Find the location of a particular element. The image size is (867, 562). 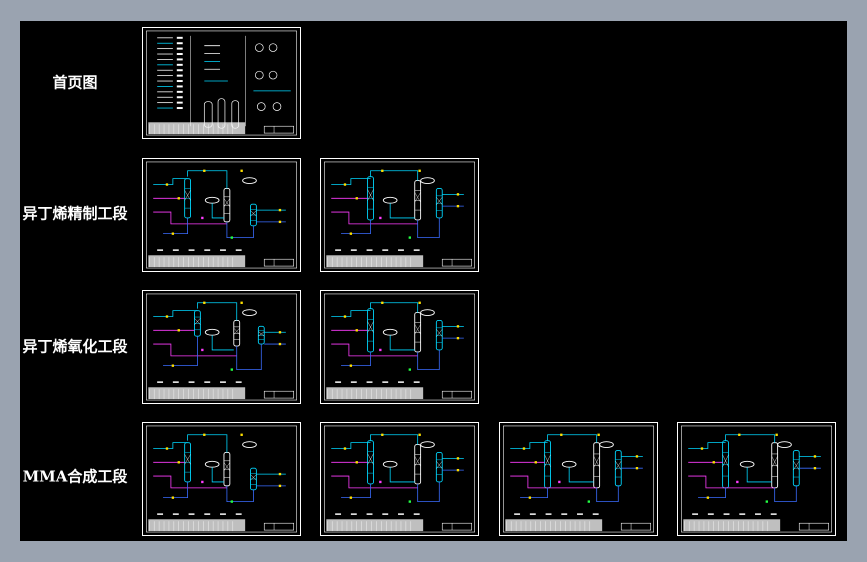

row-label-mma: MMA合成工段 is located at coordinates (75, 476).